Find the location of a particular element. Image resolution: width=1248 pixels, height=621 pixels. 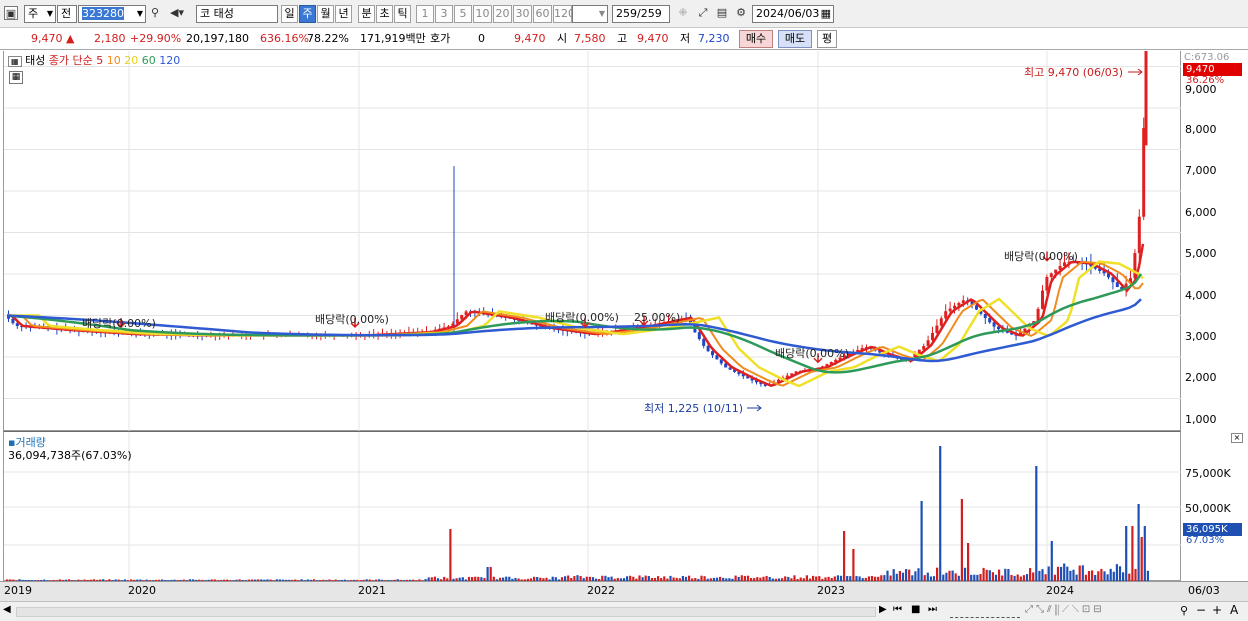

period-minute-button: 분 is located at coordinates (366, 14).